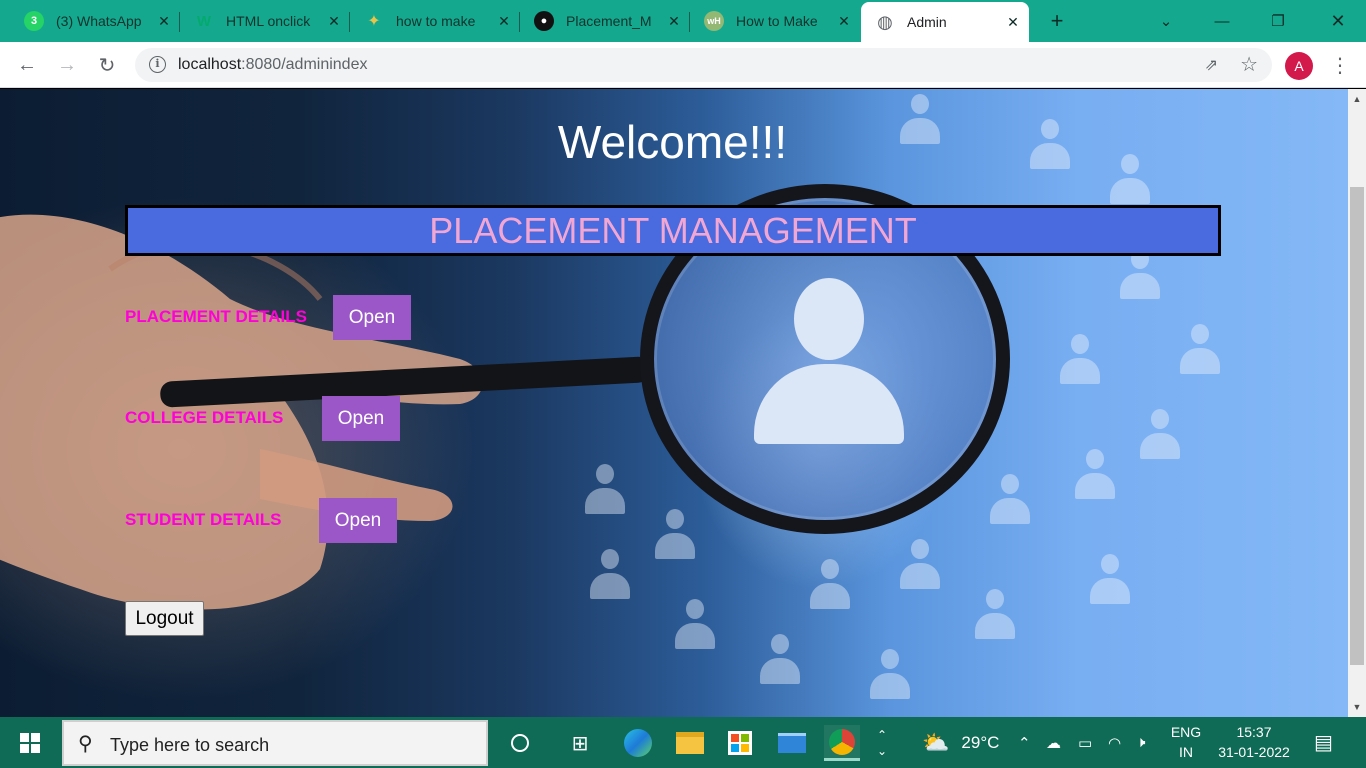  I want to click on student-open-button: Open, so click(358, 520).